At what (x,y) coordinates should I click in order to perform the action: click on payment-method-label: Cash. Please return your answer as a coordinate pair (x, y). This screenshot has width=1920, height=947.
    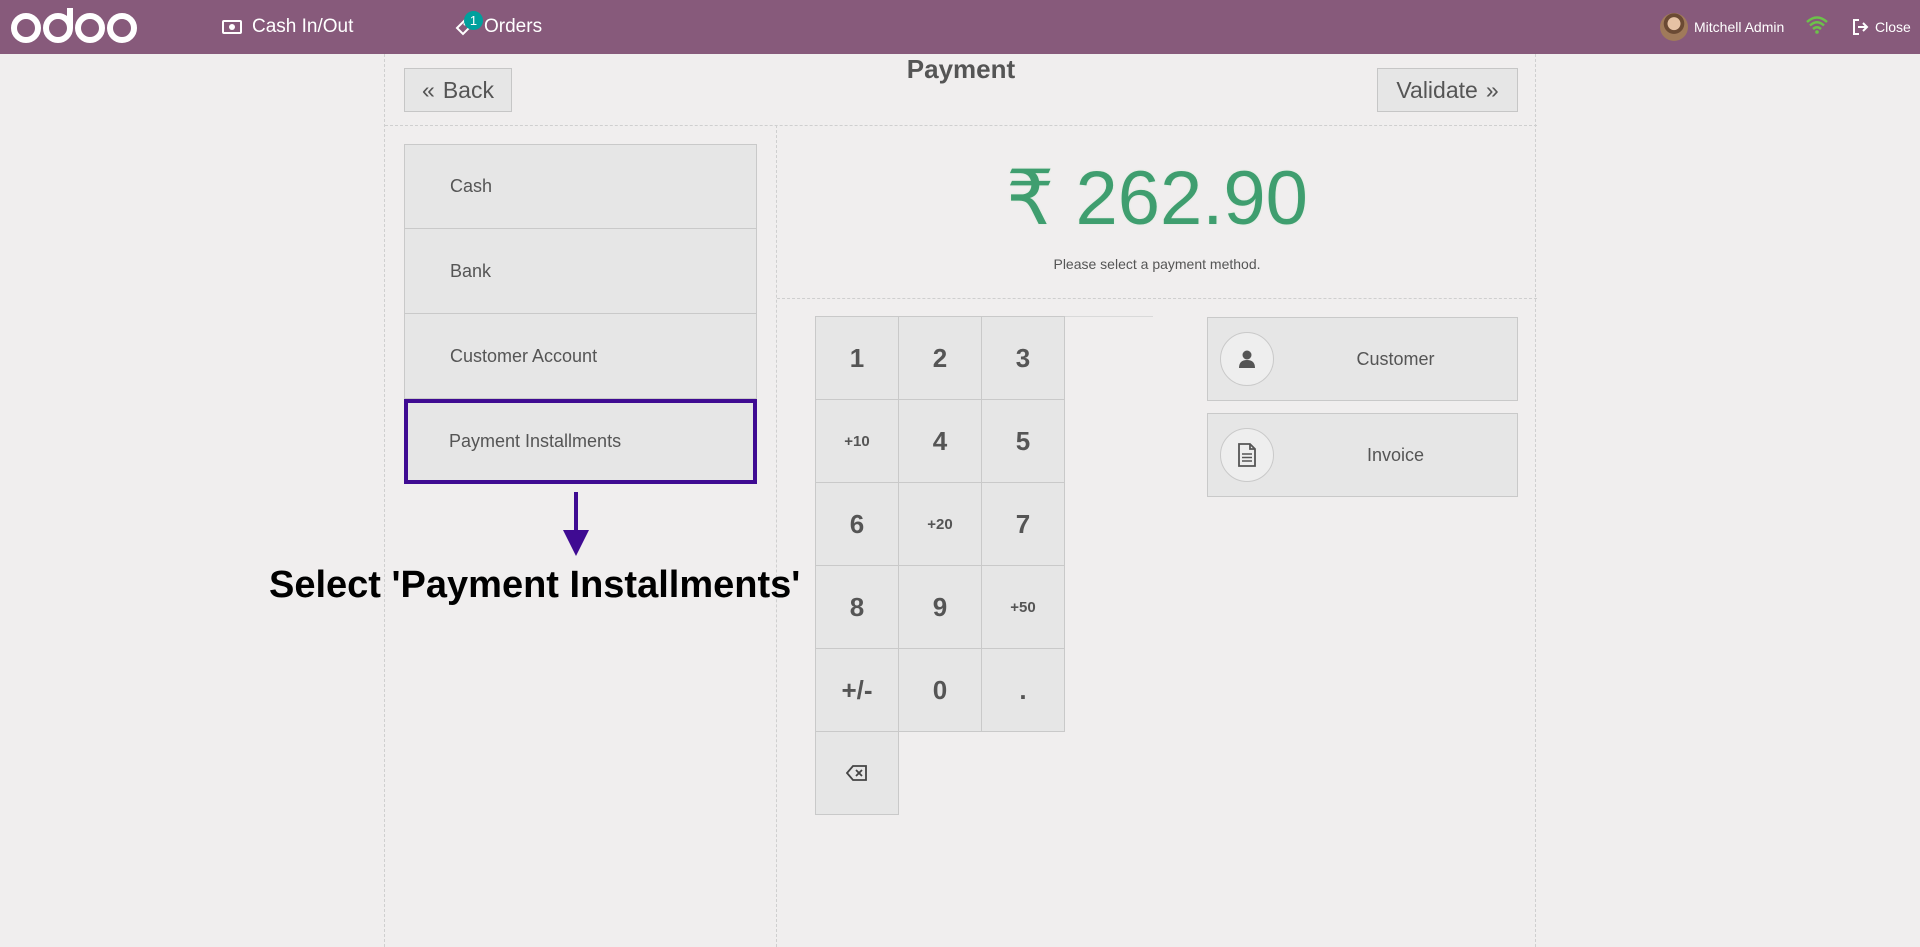
    Looking at the image, I should click on (471, 186).